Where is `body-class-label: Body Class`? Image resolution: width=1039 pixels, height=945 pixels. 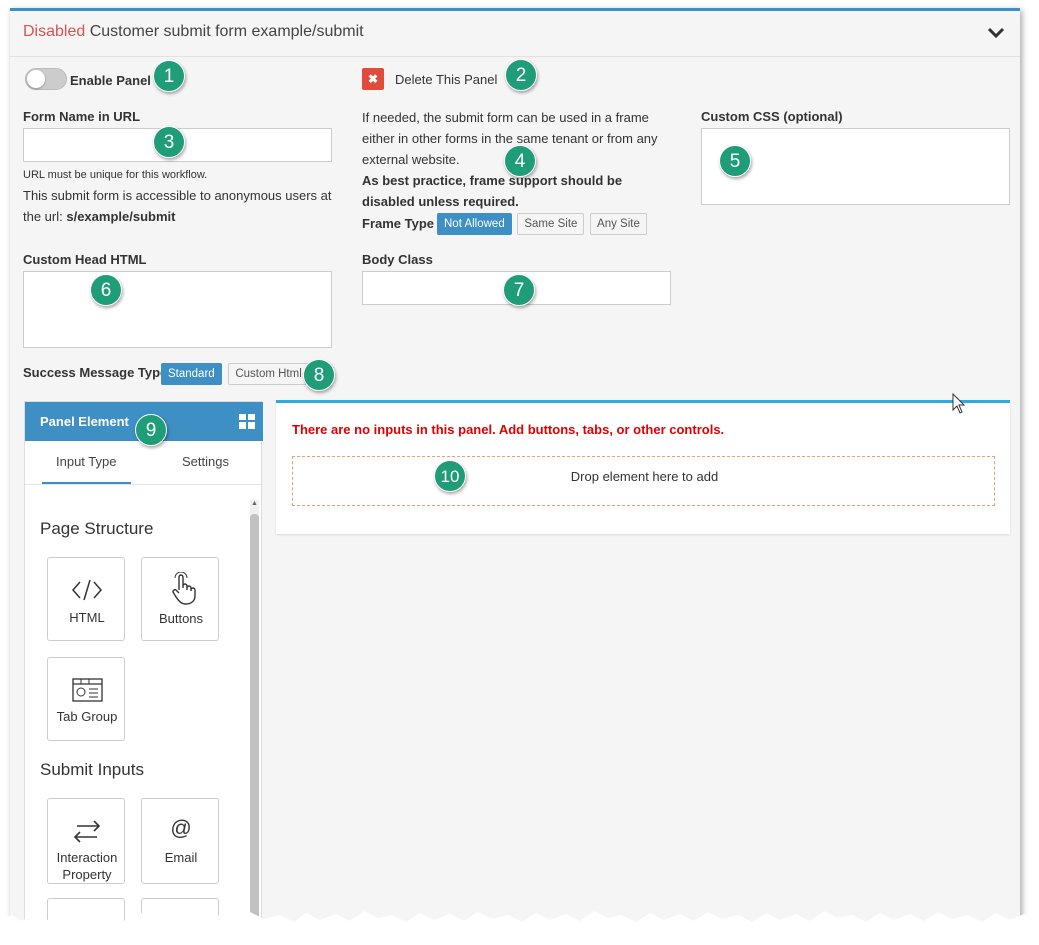
body-class-label: Body Class is located at coordinates (397, 259).